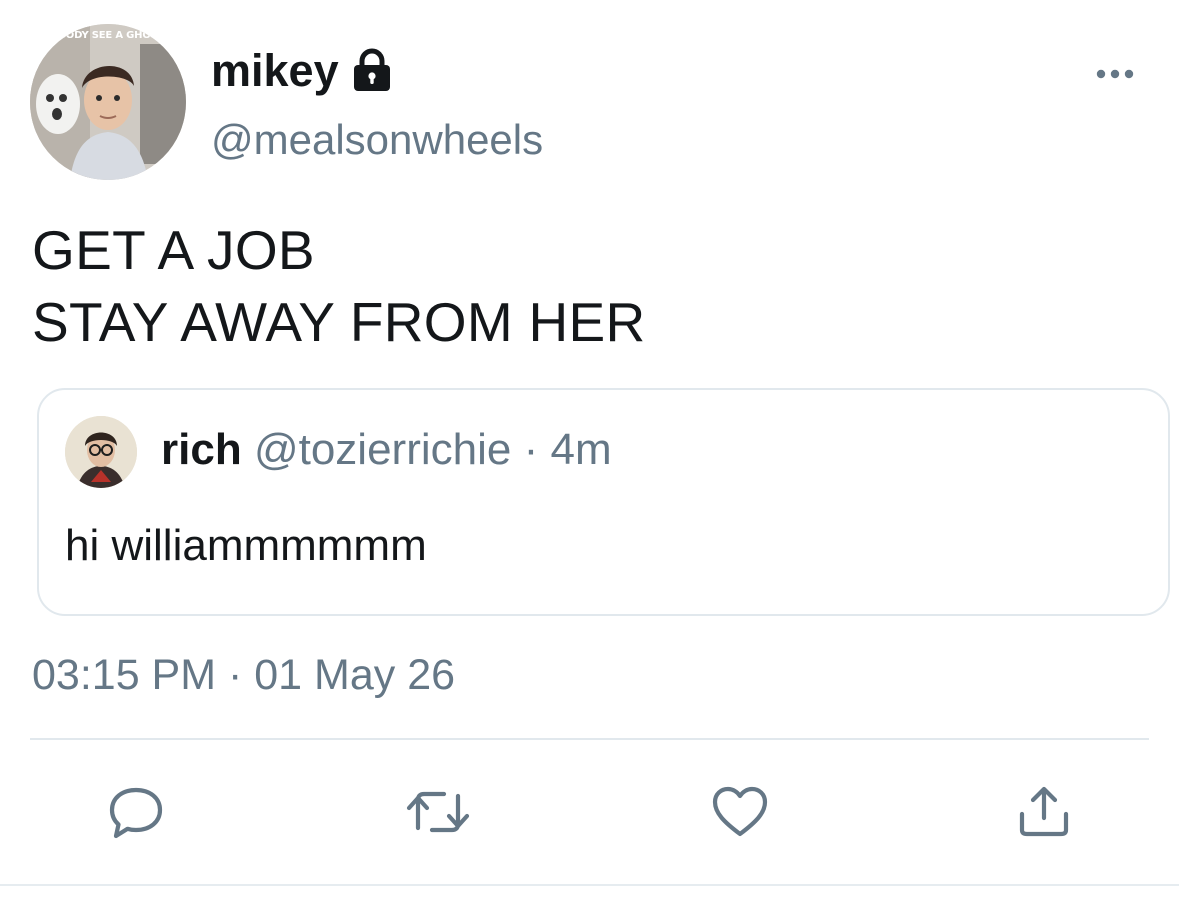 The height and width of the screenshot is (903, 1179). Describe the element at coordinates (339, 322) in the screenshot. I see `tweet-line: STAY AWAY FROM HER` at that location.